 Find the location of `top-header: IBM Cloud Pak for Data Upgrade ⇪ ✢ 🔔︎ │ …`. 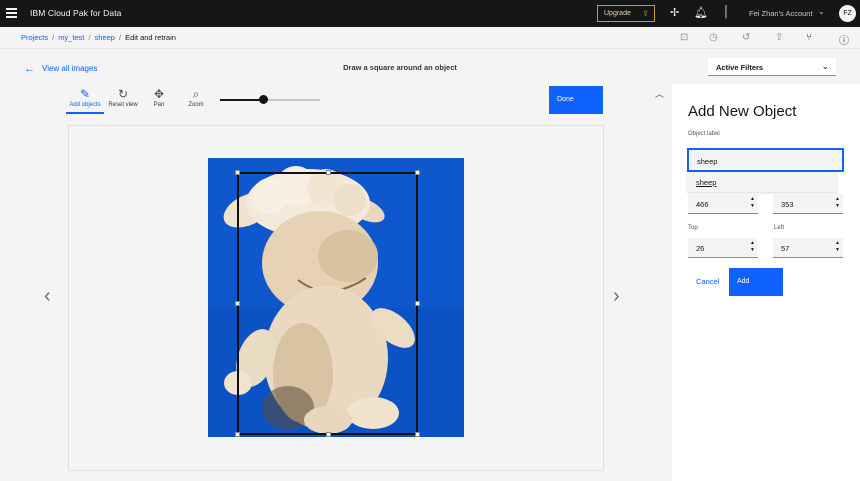

top-header: IBM Cloud Pak for Data Upgrade ⇪ ✢ 🔔︎ │ … is located at coordinates (430, 13).